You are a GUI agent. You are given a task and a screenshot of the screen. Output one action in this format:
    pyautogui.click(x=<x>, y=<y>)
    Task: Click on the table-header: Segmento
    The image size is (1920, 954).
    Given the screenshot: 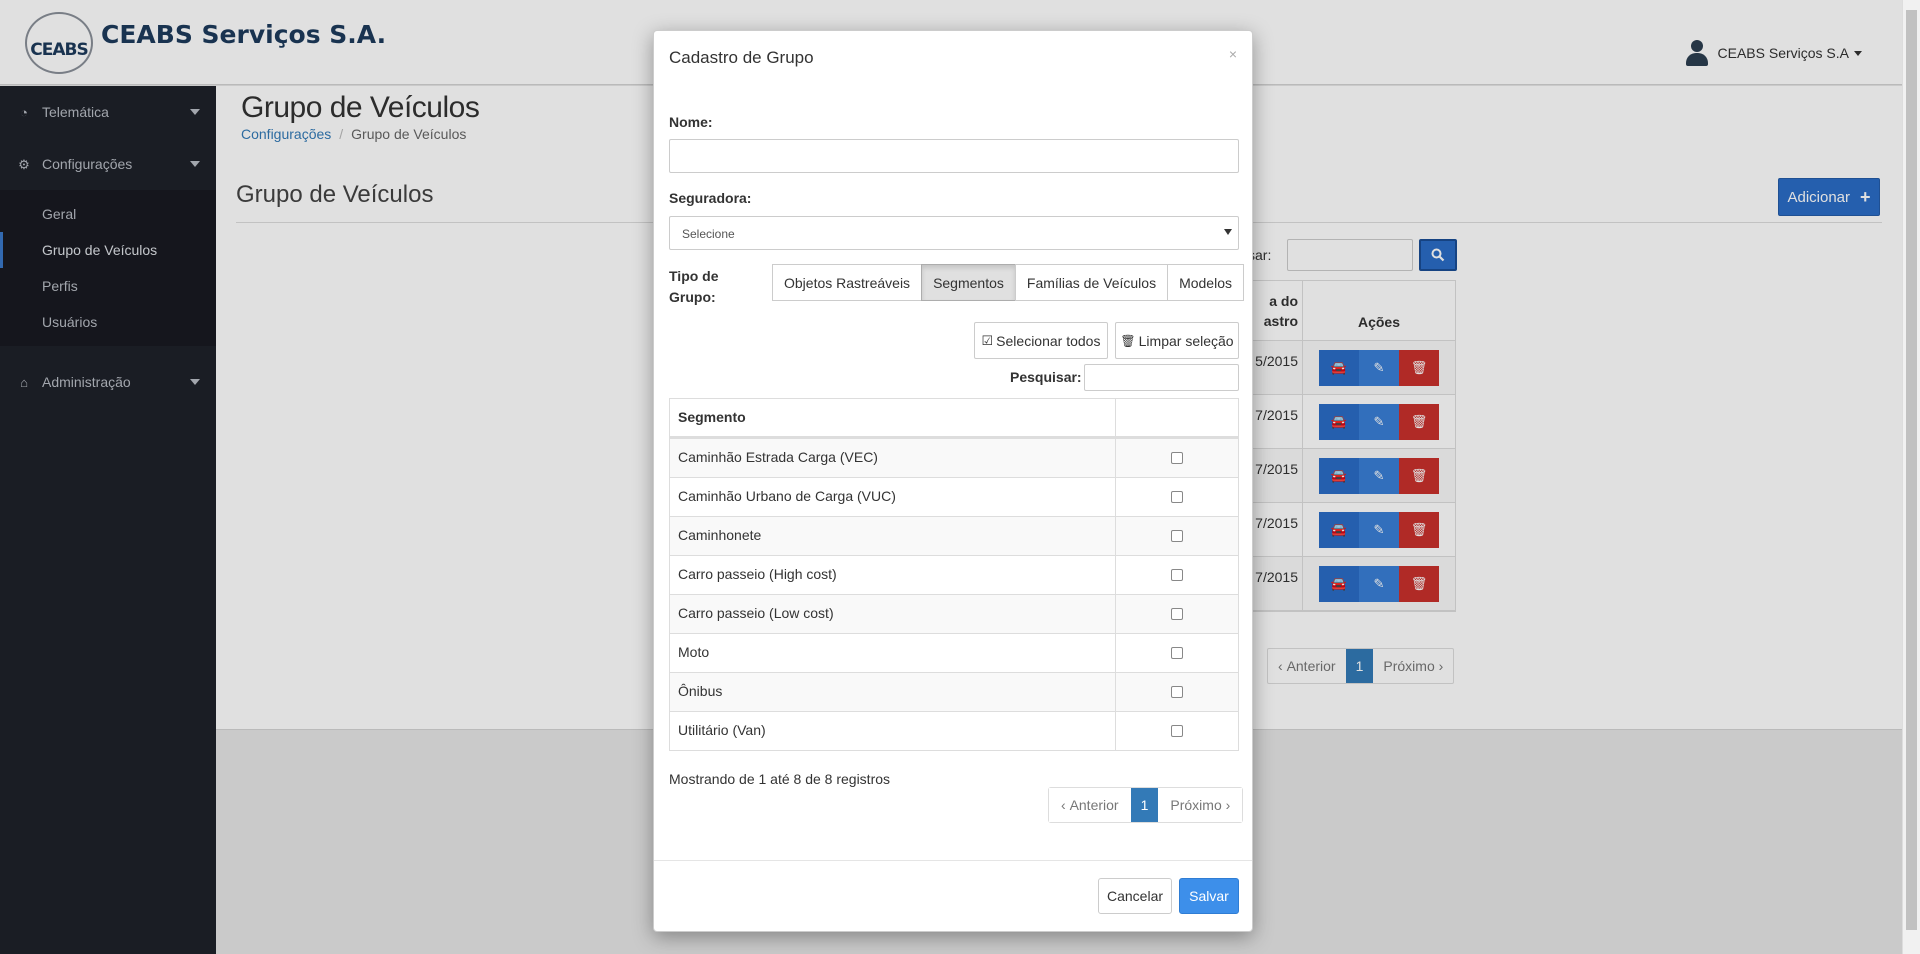 What is the action you would take?
    pyautogui.click(x=954, y=418)
    